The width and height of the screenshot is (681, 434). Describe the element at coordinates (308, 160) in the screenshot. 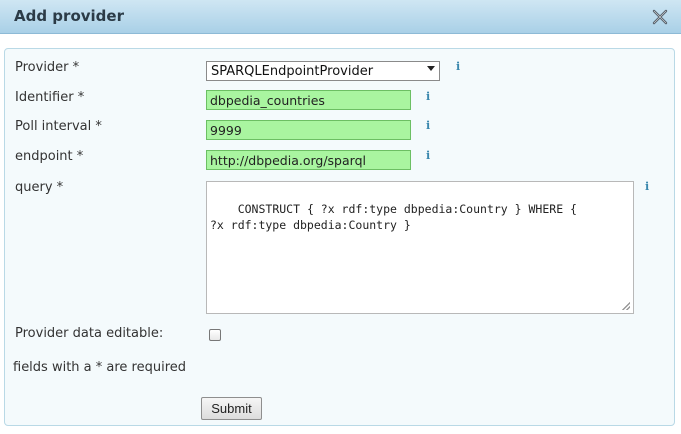

I see `endpoint-field: http://dbpedia.org/sparql` at that location.